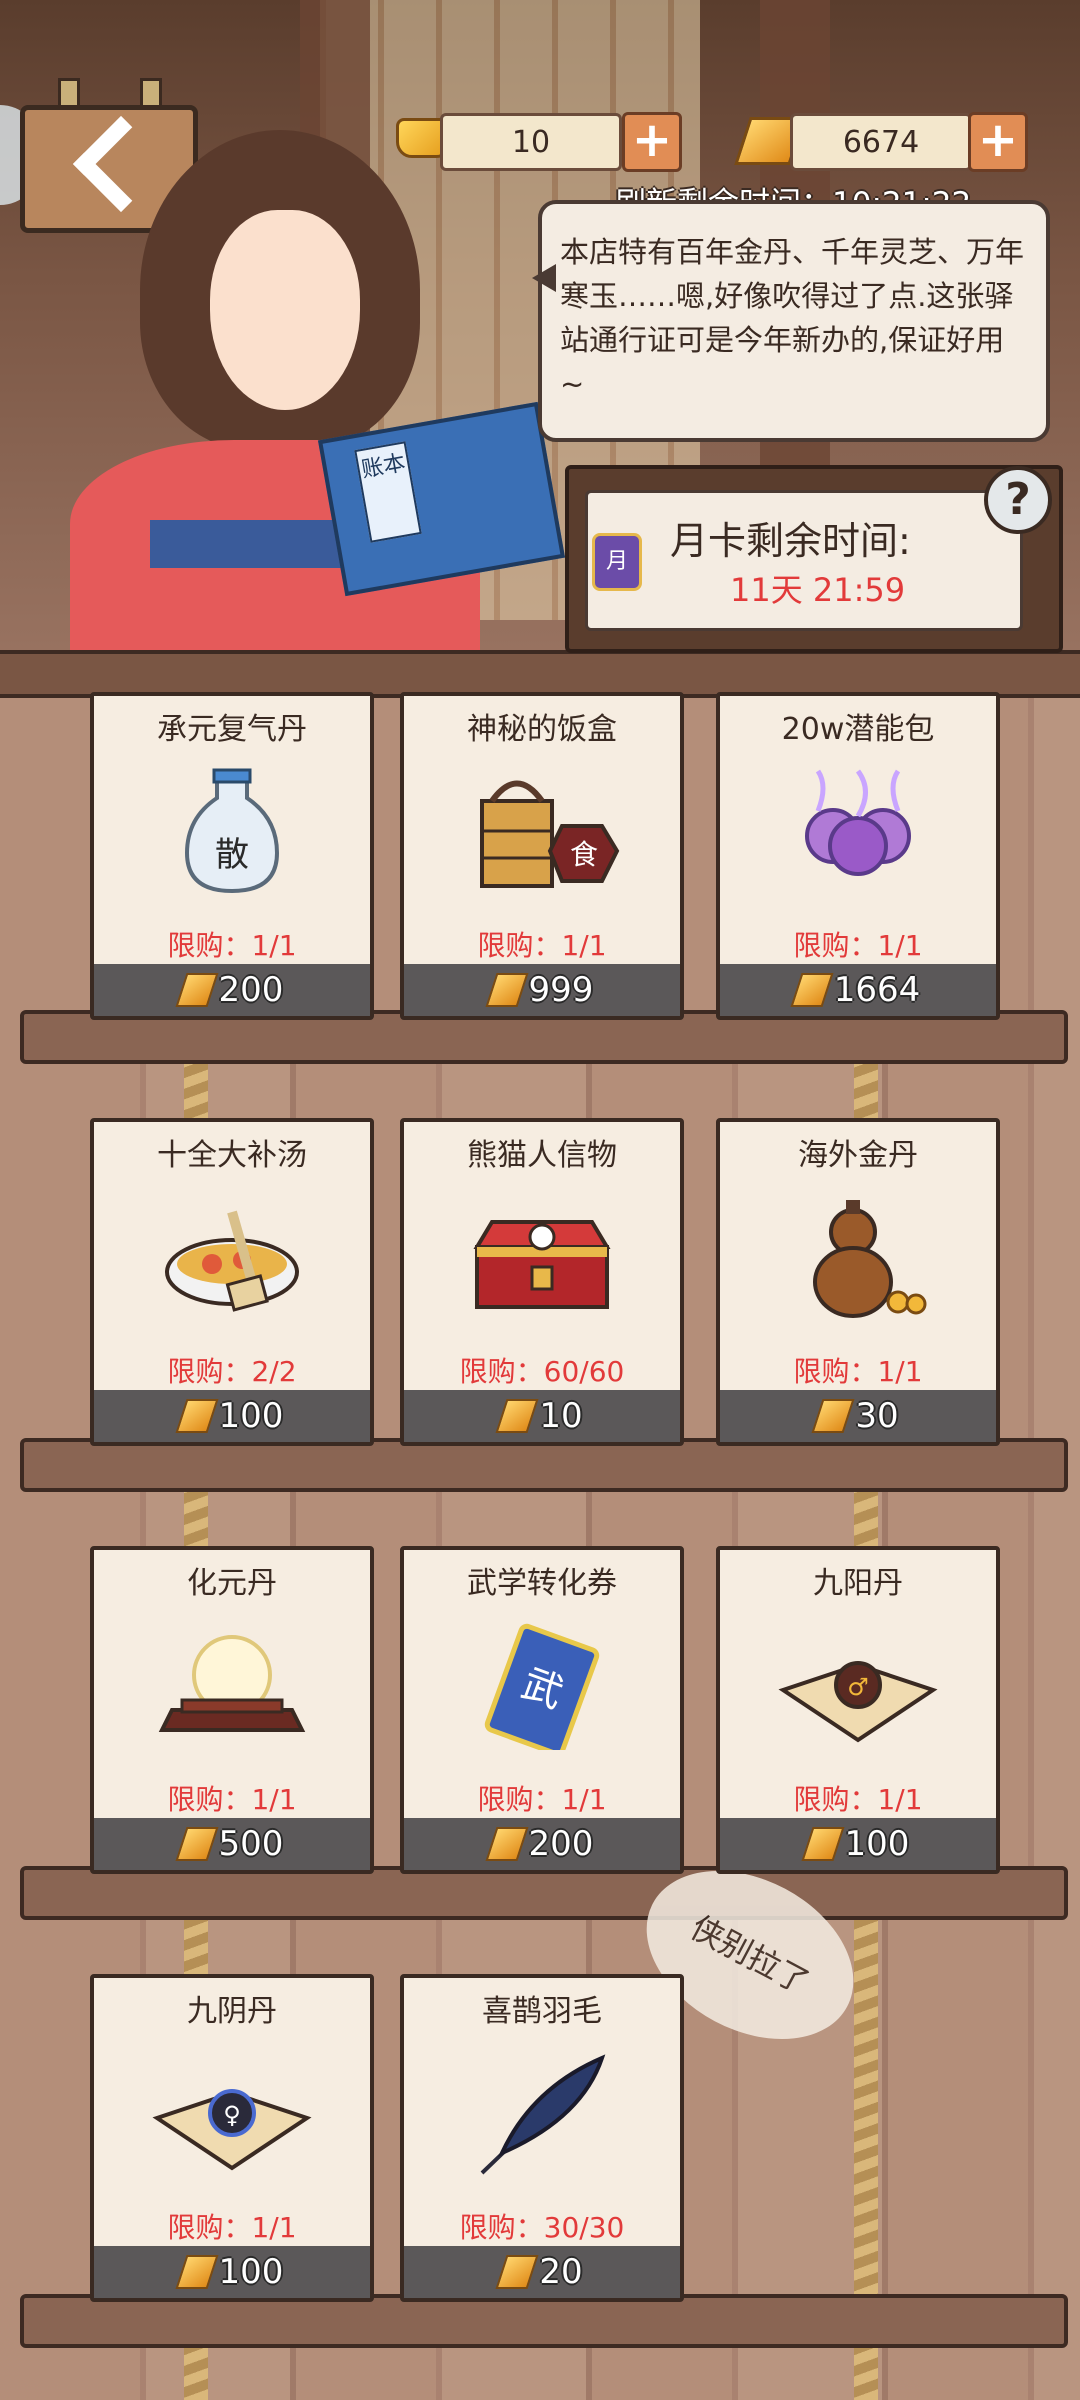  Describe the element at coordinates (232, 1583) in the screenshot. I see `item-name: 化元丹` at that location.